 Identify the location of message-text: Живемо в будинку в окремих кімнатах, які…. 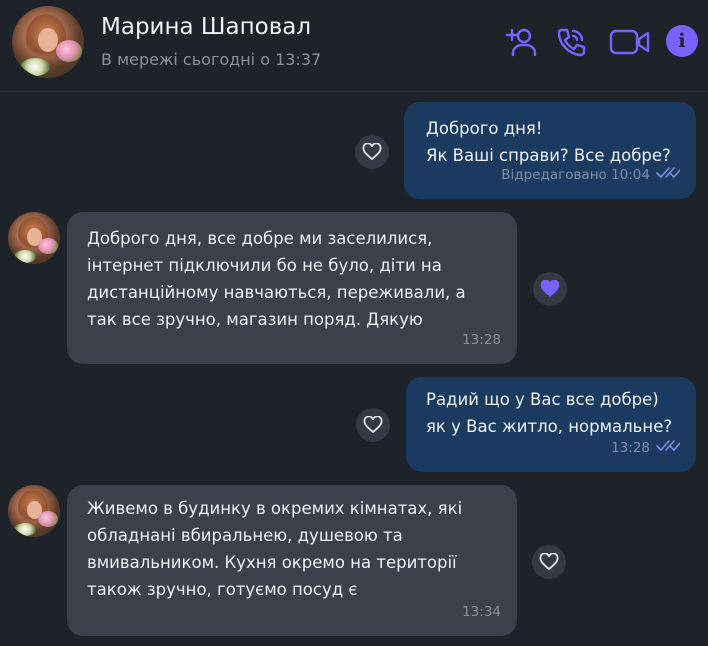
(275, 549).